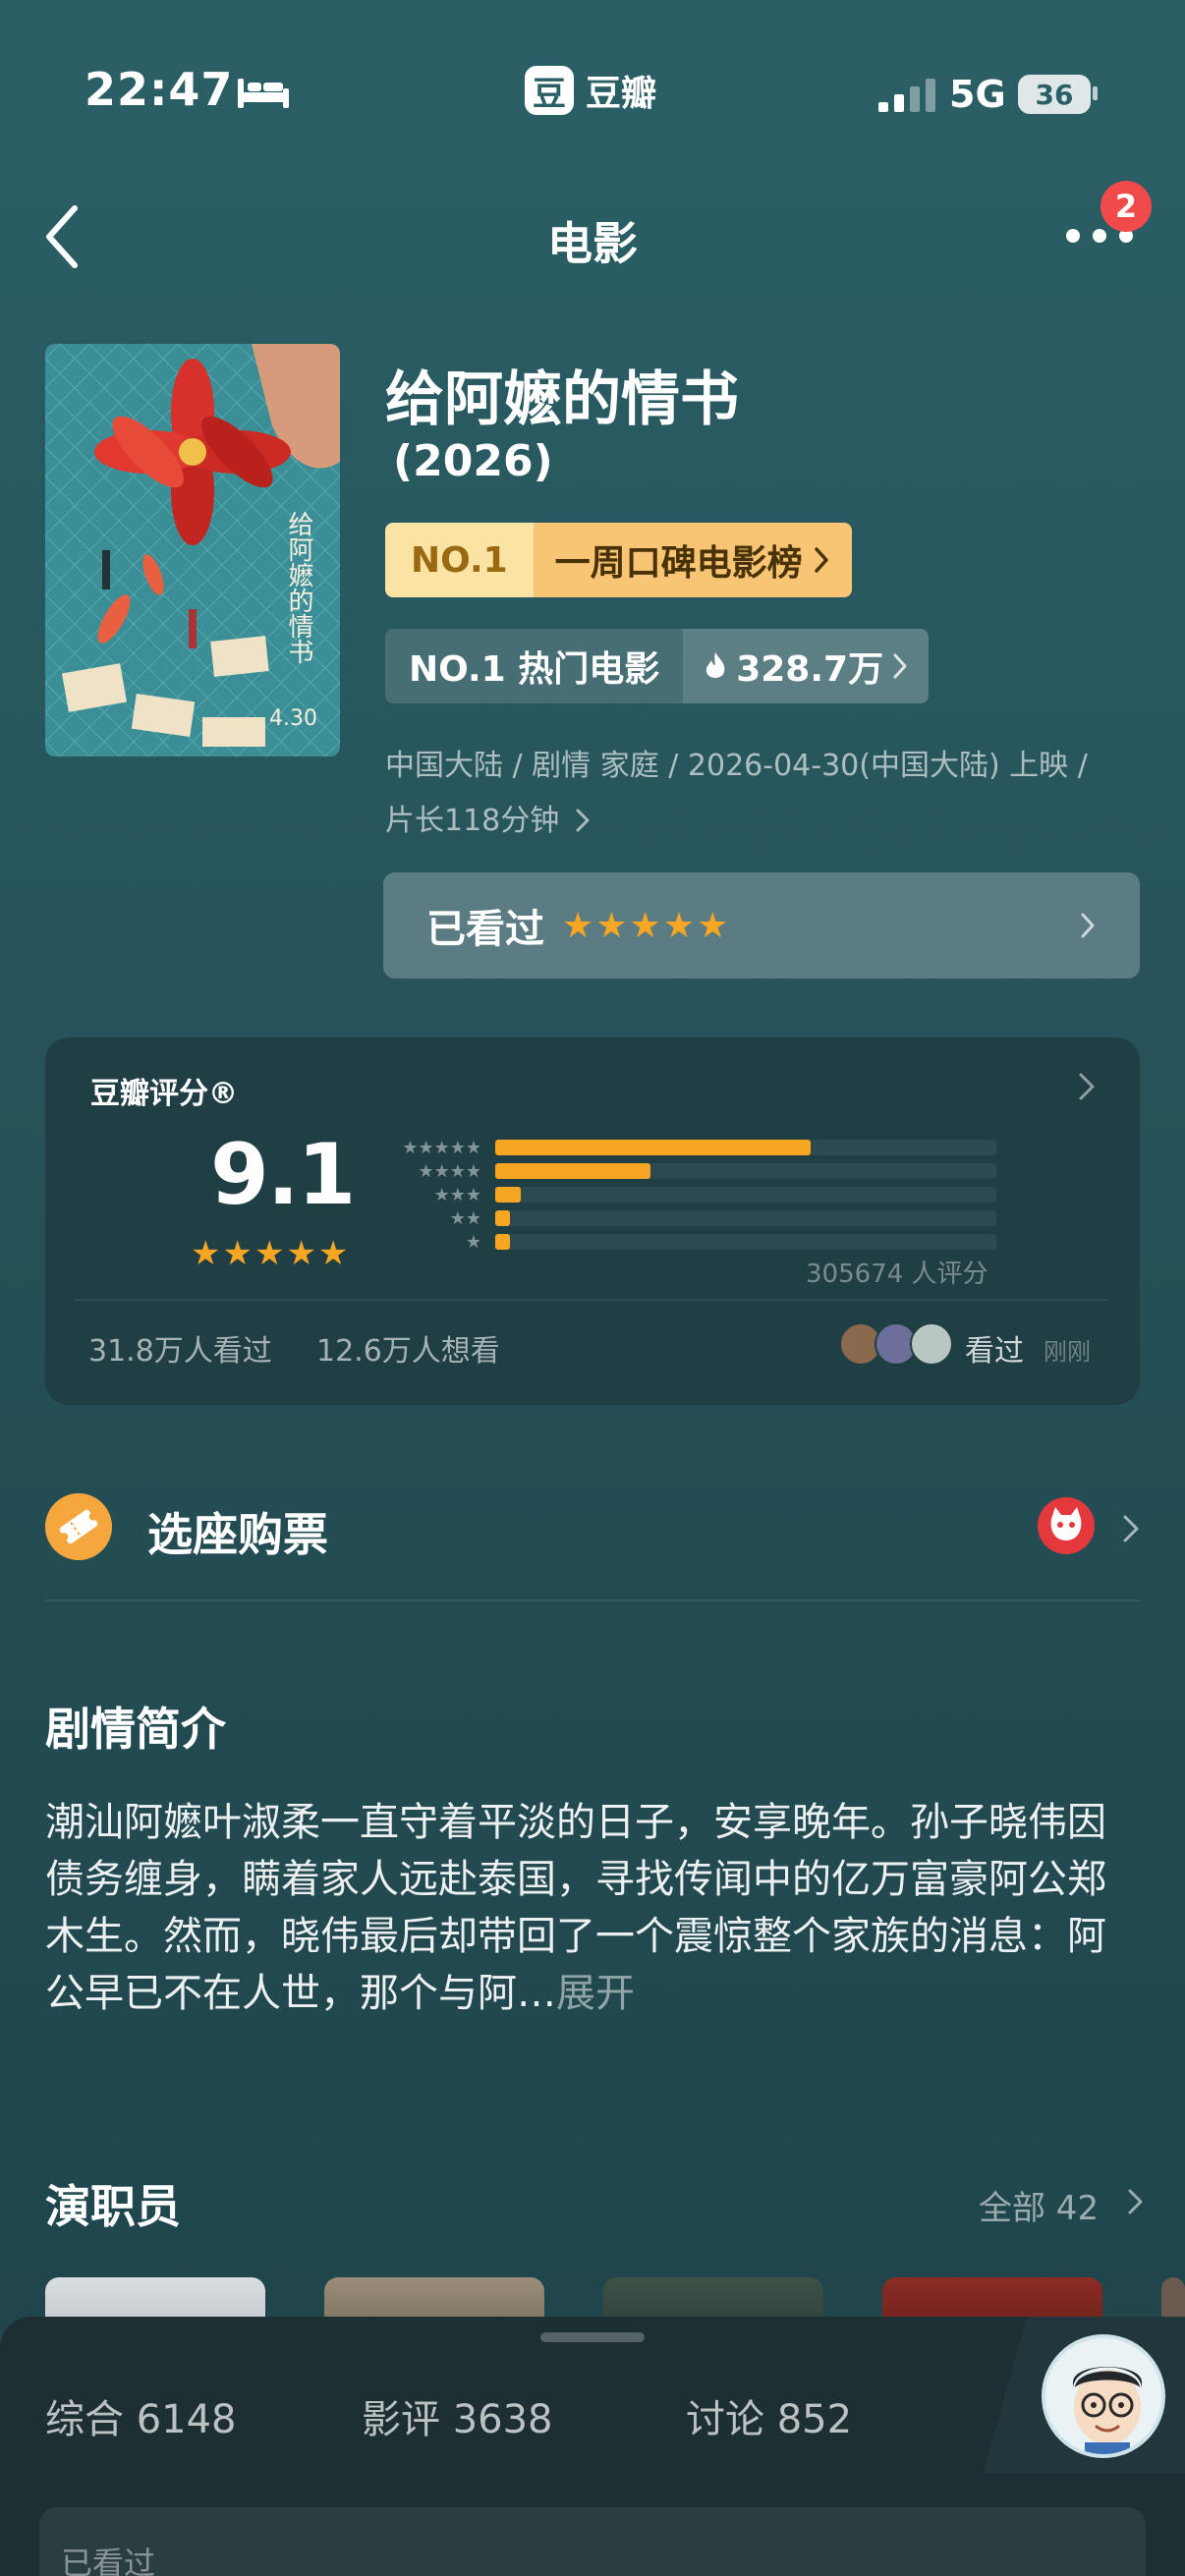  What do you see at coordinates (141, 2415) in the screenshot?
I see `tab-overview: 综合 6148` at bounding box center [141, 2415].